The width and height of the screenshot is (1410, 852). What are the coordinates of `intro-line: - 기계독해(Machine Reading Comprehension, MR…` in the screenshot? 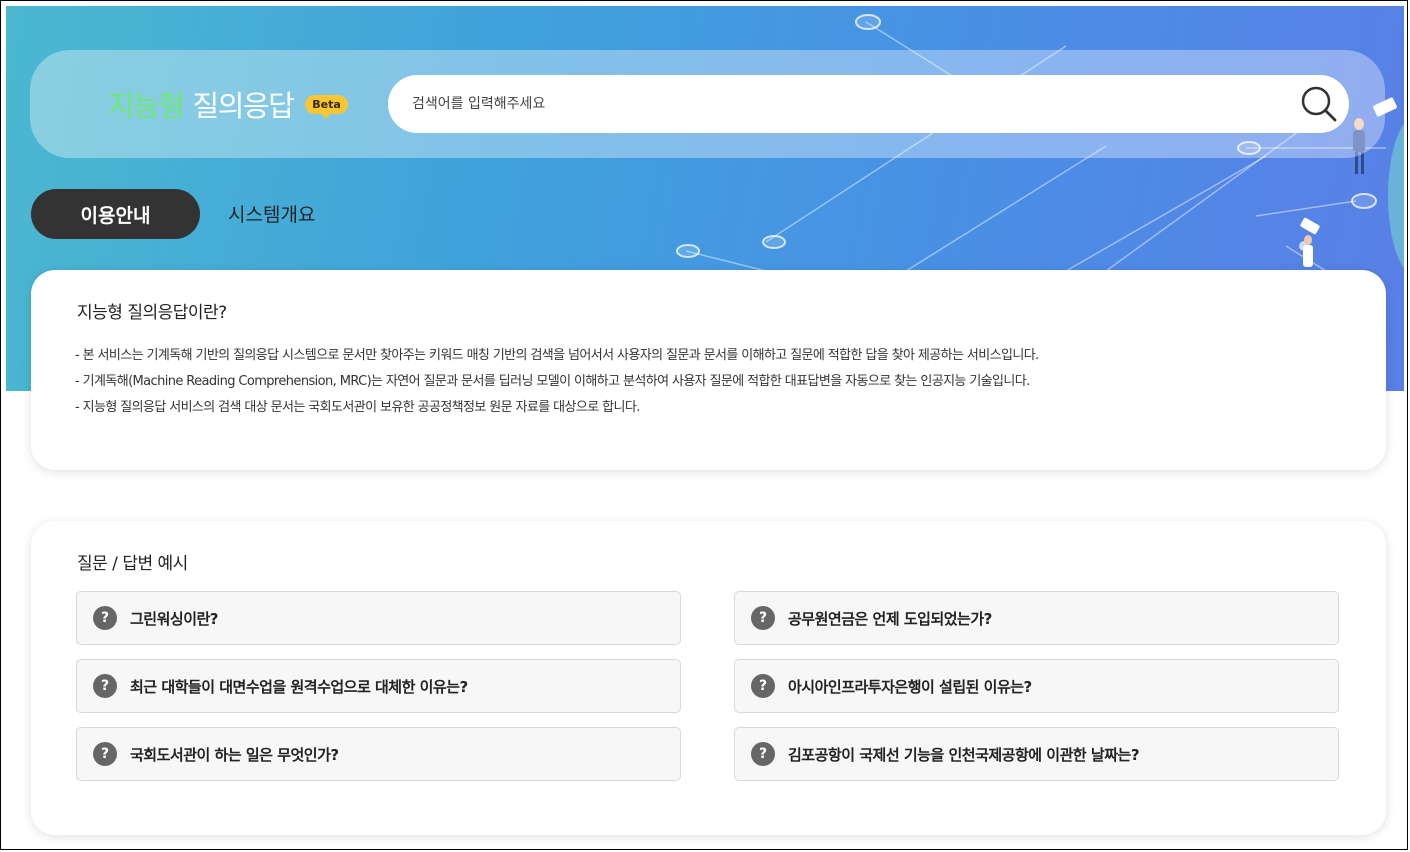 It's located at (552, 381).